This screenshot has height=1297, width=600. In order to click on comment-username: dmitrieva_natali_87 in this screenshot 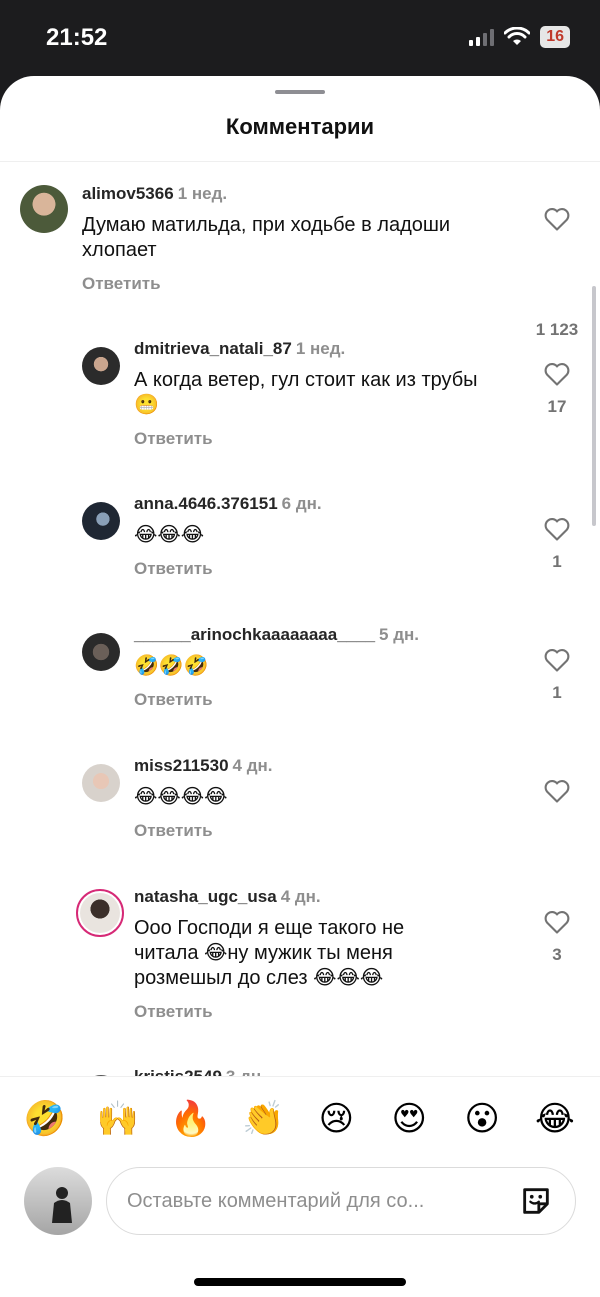, I will do `click(213, 348)`.